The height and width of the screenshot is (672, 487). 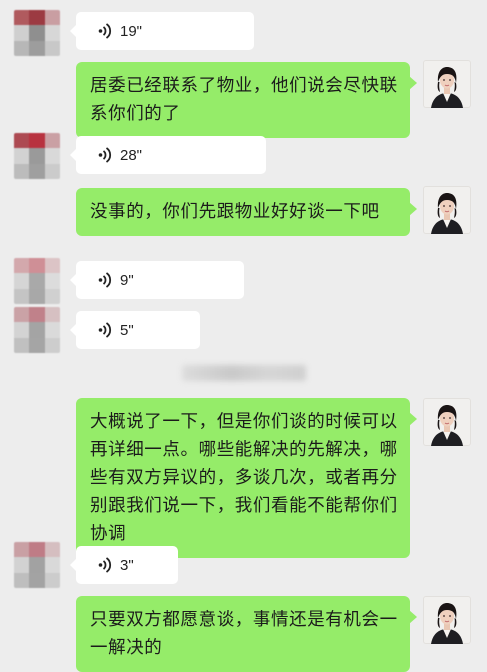 What do you see at coordinates (127, 330) in the screenshot?
I see `voice-duration: 5"` at bounding box center [127, 330].